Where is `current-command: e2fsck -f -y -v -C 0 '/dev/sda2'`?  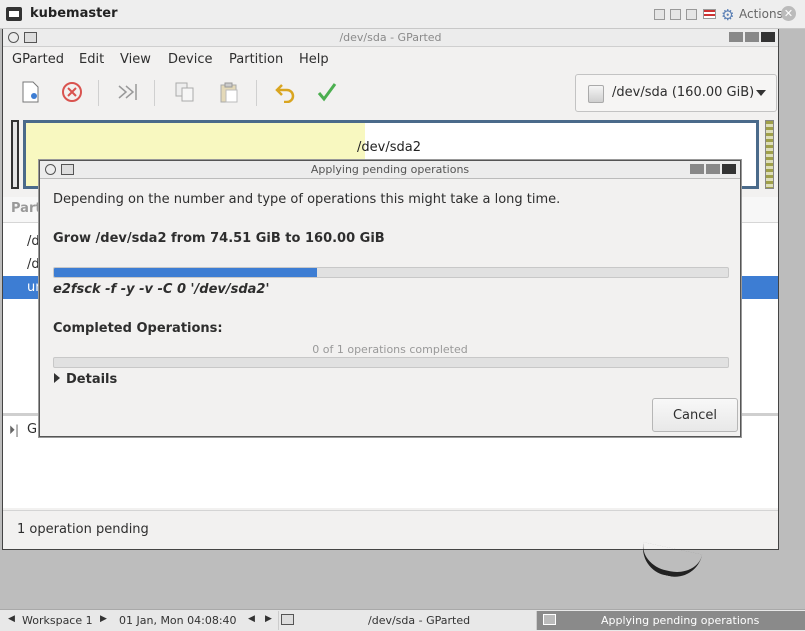
current-command: e2fsck -f -y -v -C 0 '/dev/sda2' is located at coordinates (161, 289).